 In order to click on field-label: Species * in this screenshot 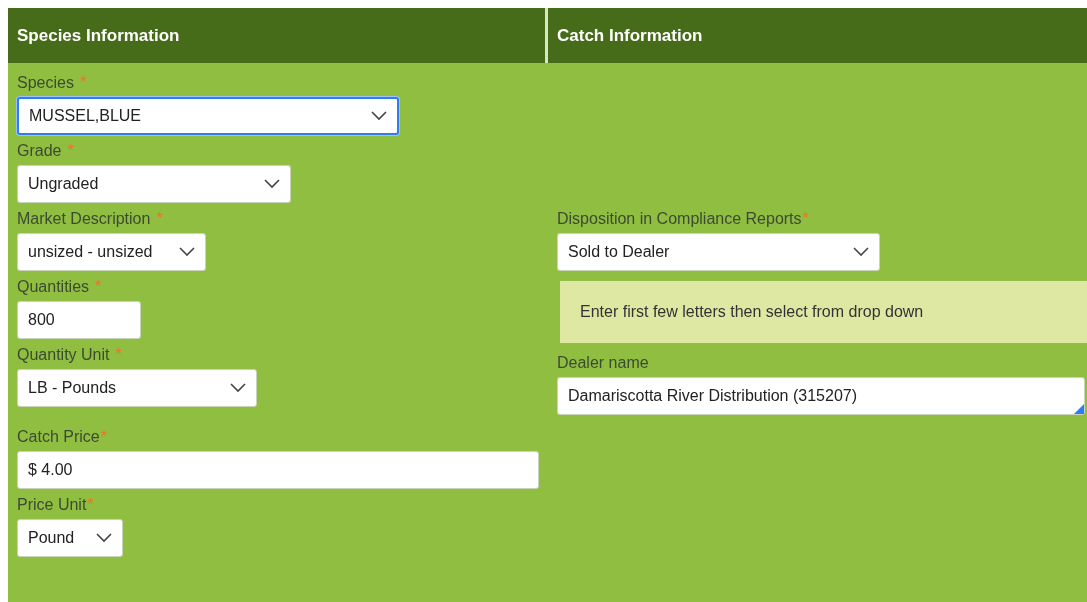, I will do `click(52, 83)`.